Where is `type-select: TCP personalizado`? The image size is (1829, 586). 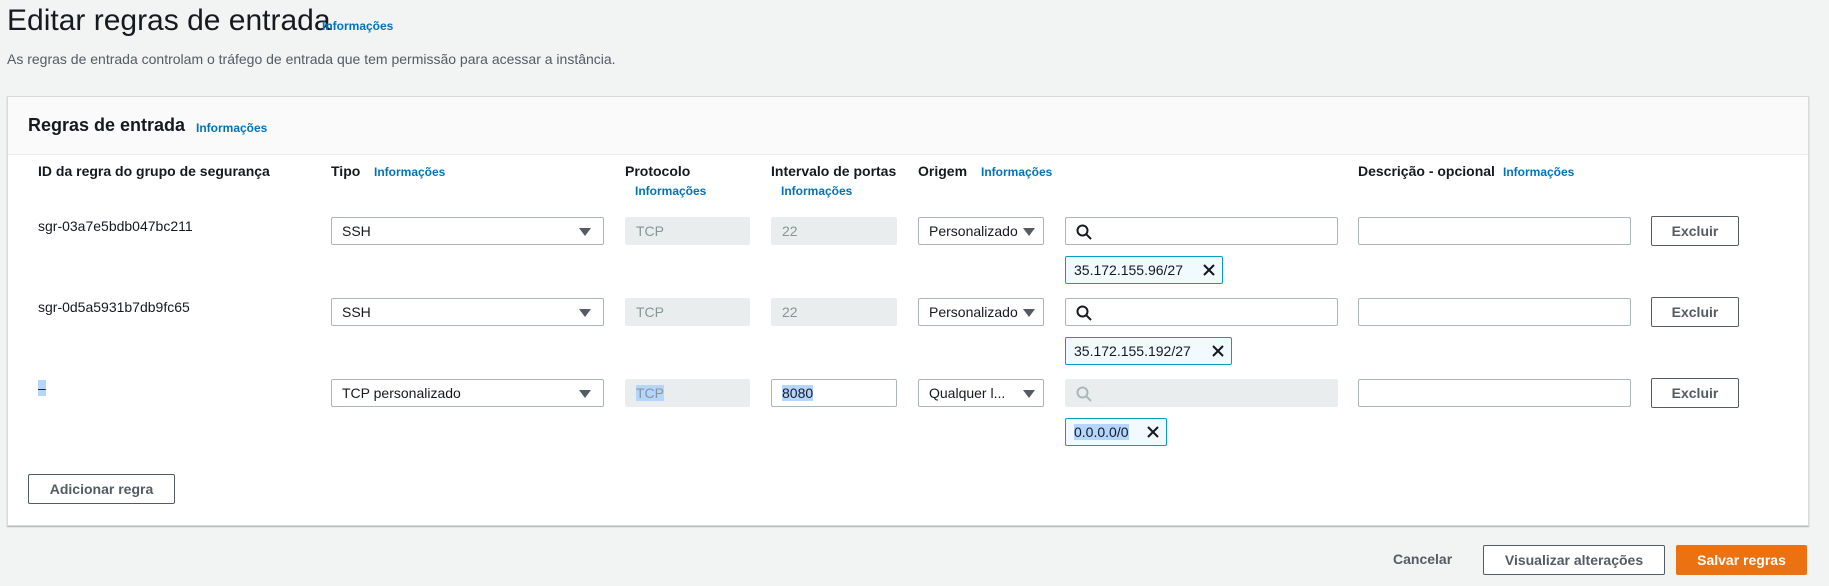 type-select: TCP personalizado is located at coordinates (467, 393).